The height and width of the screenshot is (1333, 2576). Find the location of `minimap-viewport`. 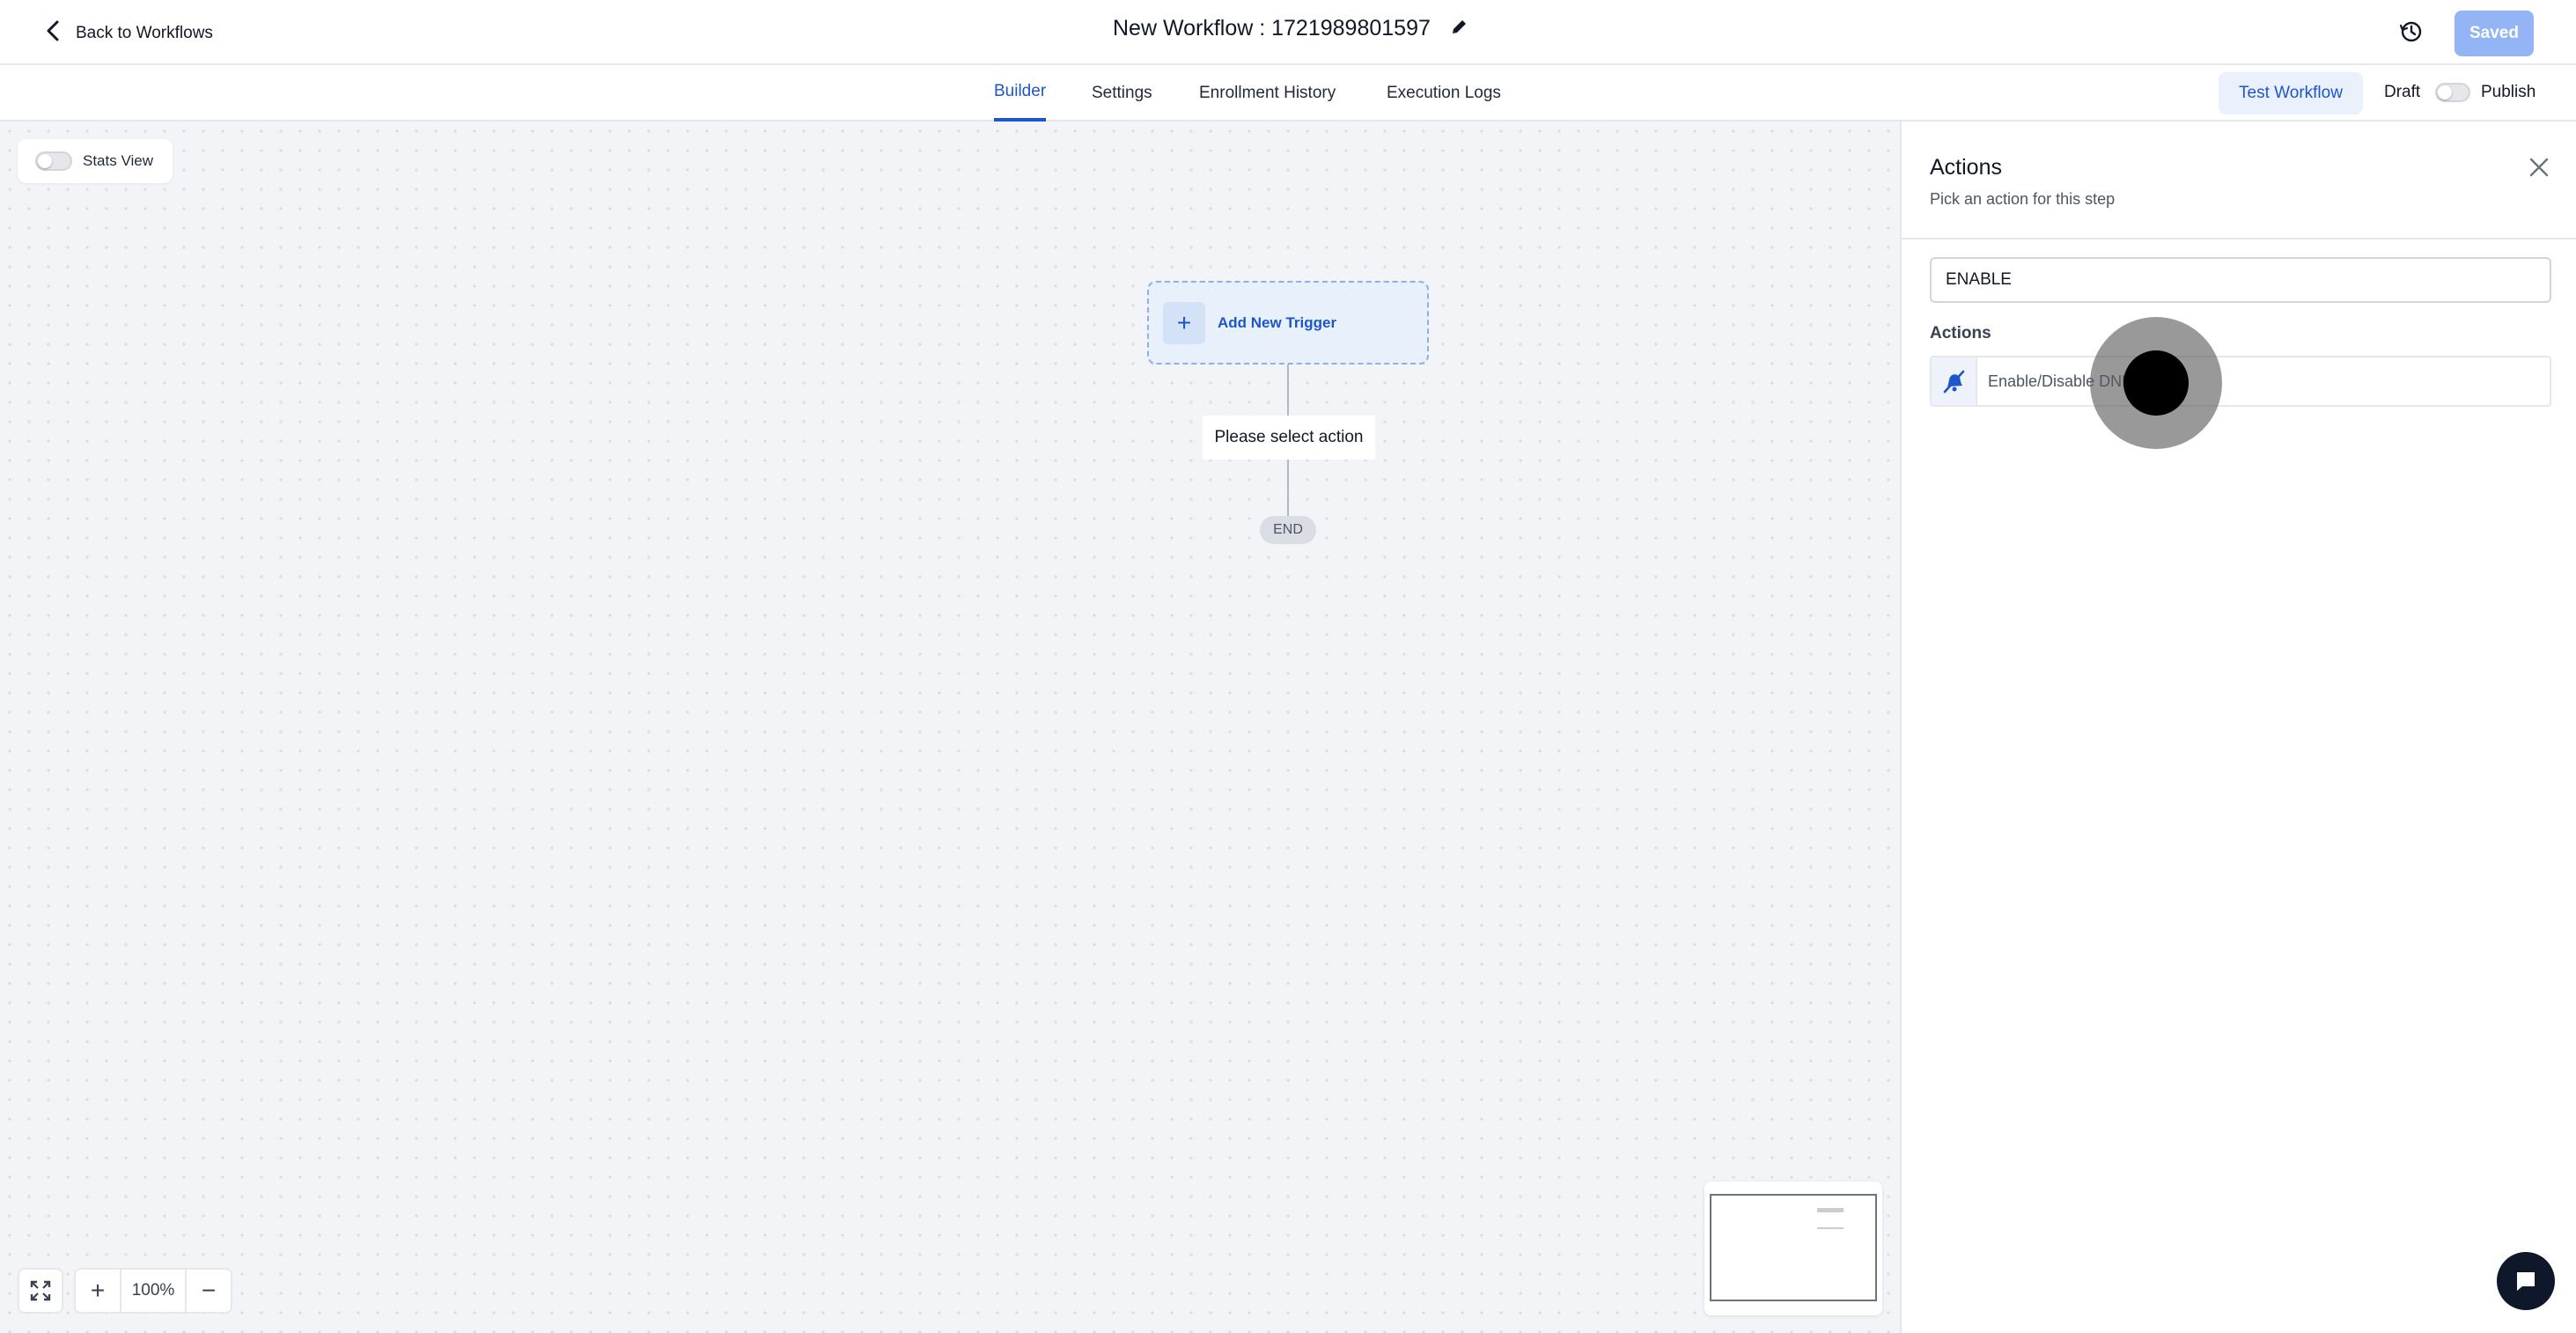

minimap-viewport is located at coordinates (1794, 1248).